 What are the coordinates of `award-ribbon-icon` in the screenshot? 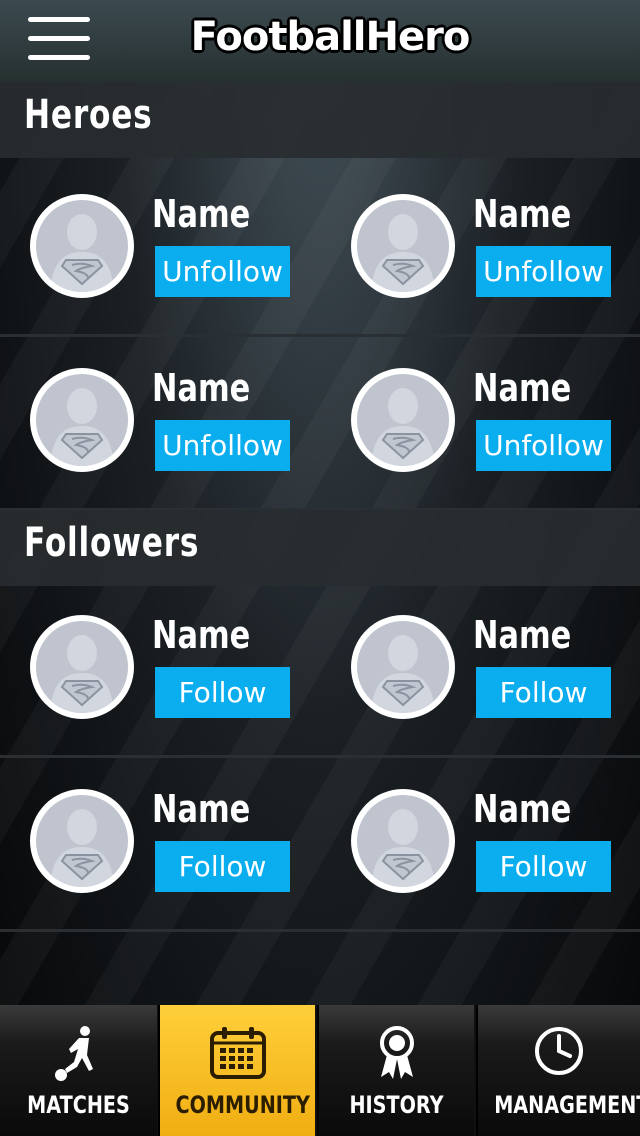 It's located at (396, 1052).